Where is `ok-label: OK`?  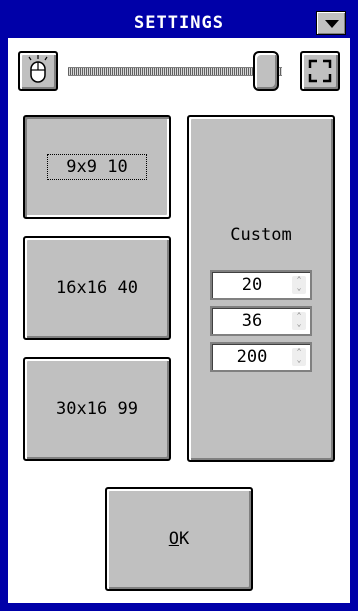
ok-label: OK is located at coordinates (179, 539).